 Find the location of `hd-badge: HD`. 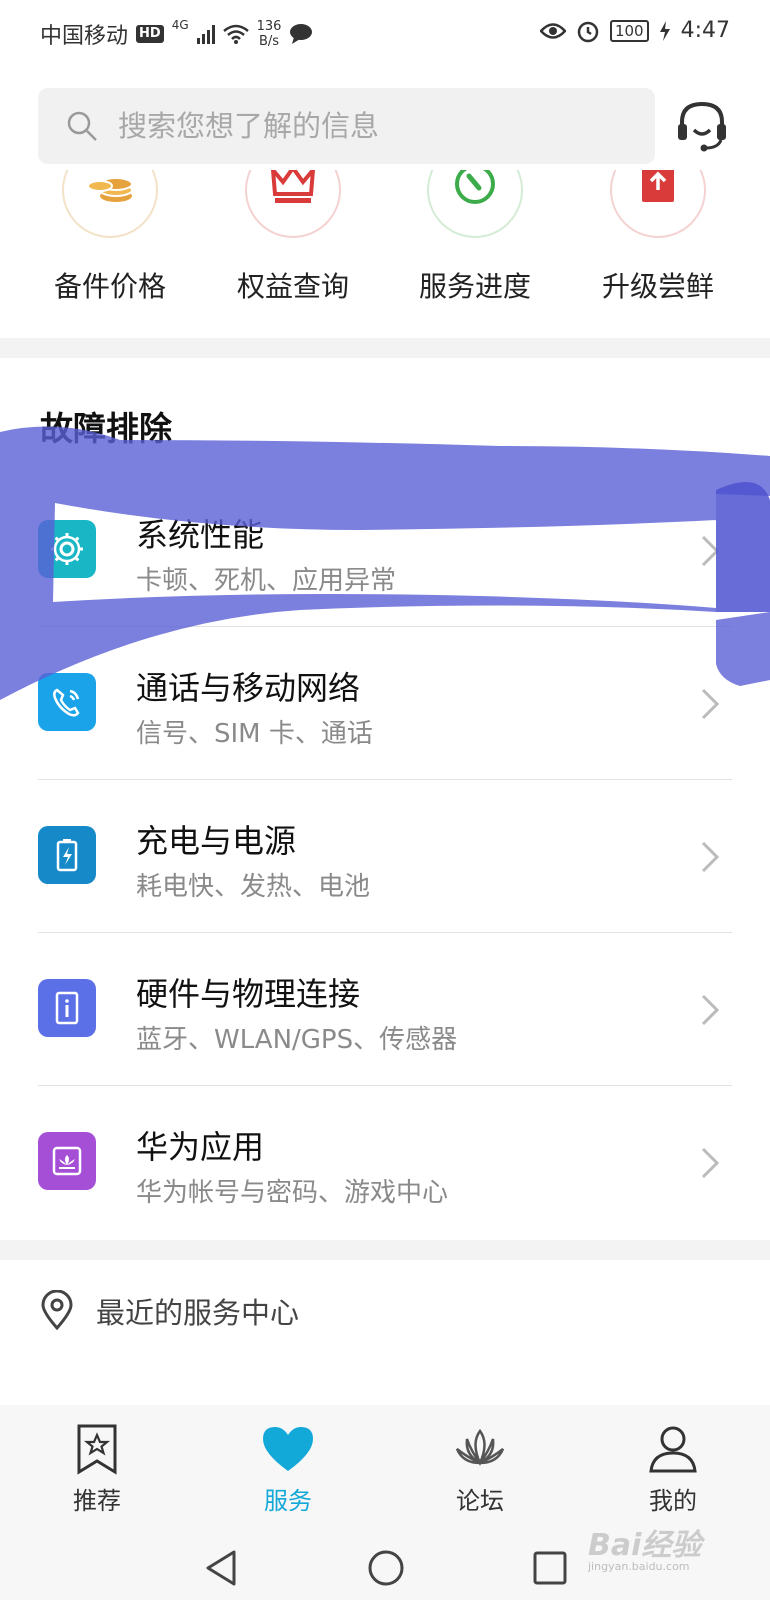

hd-badge: HD is located at coordinates (150, 34).